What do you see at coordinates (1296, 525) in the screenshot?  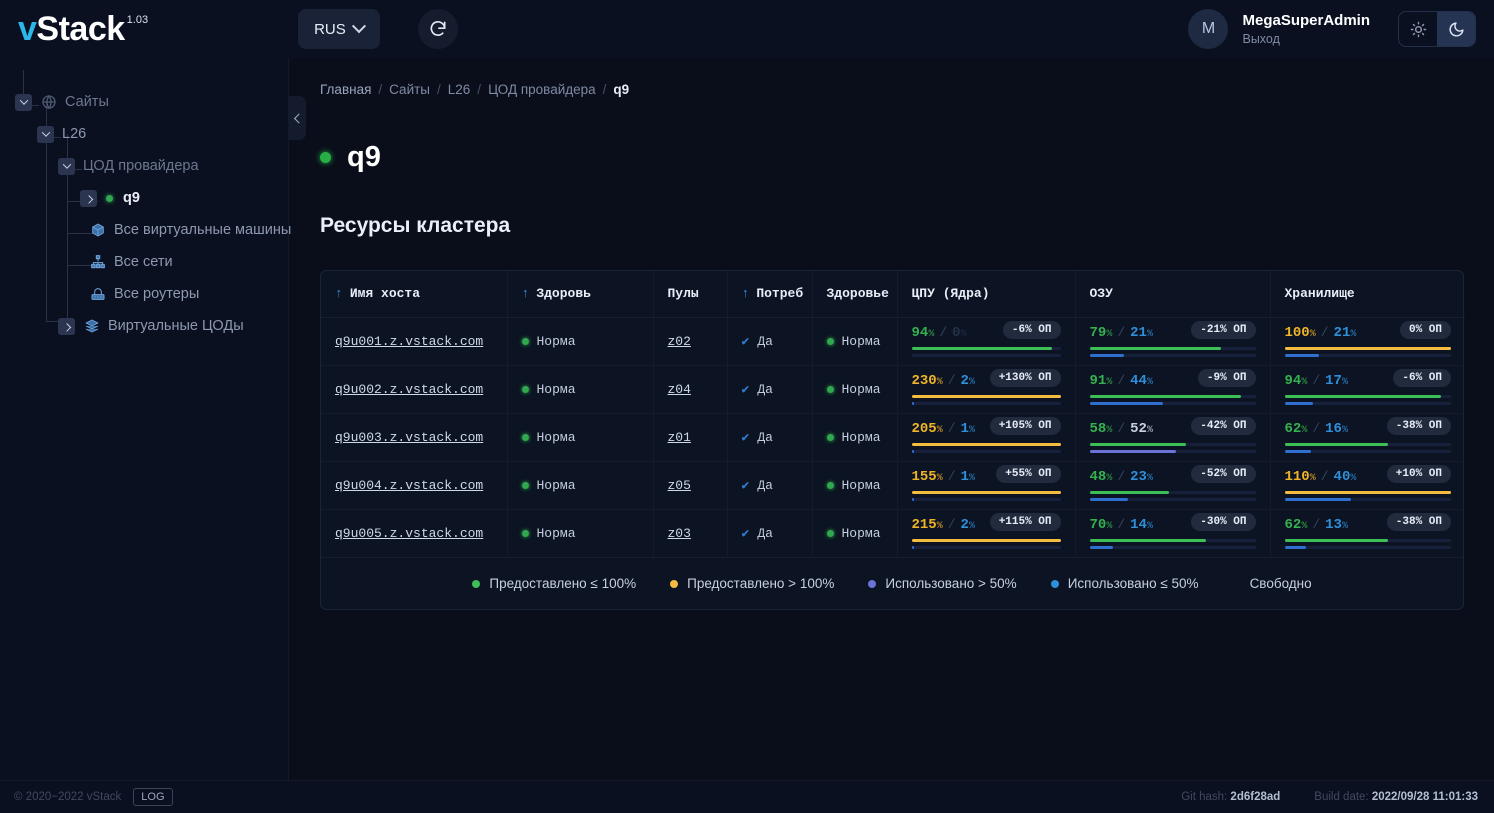 I see `storage-provided: 62%` at bounding box center [1296, 525].